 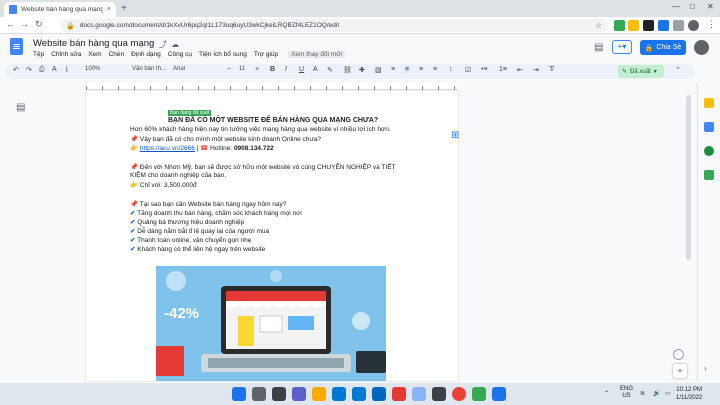 What do you see at coordinates (339, 394) in the screenshot?
I see `edge-icon` at bounding box center [339, 394].